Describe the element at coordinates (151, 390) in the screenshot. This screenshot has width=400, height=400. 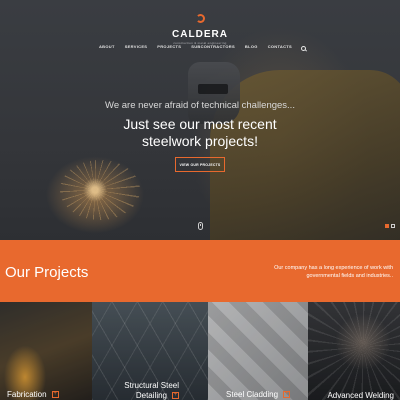
I see `tile-title: Structural Steel Detailing` at that location.